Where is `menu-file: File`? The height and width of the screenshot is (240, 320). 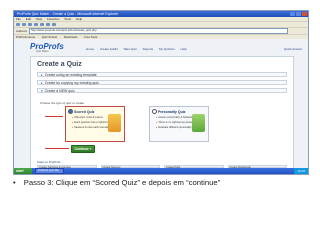
menu-file: File is located at coordinates (18, 19).